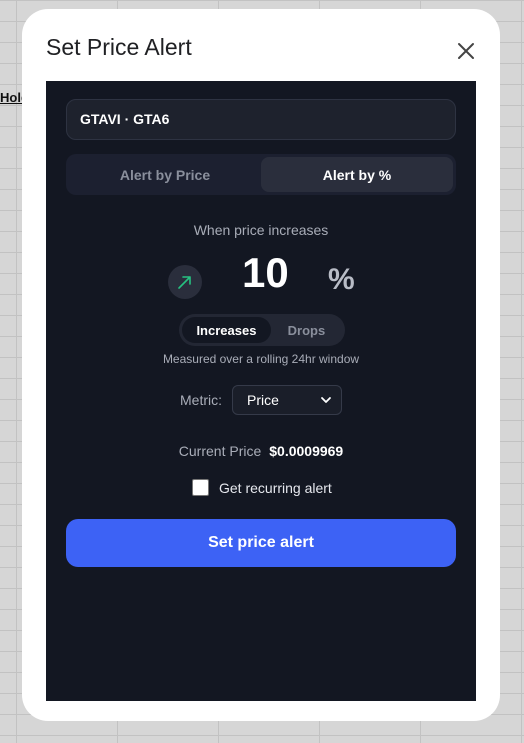  I want to click on ticker-field: GTAVI · GTA6, so click(261, 119).